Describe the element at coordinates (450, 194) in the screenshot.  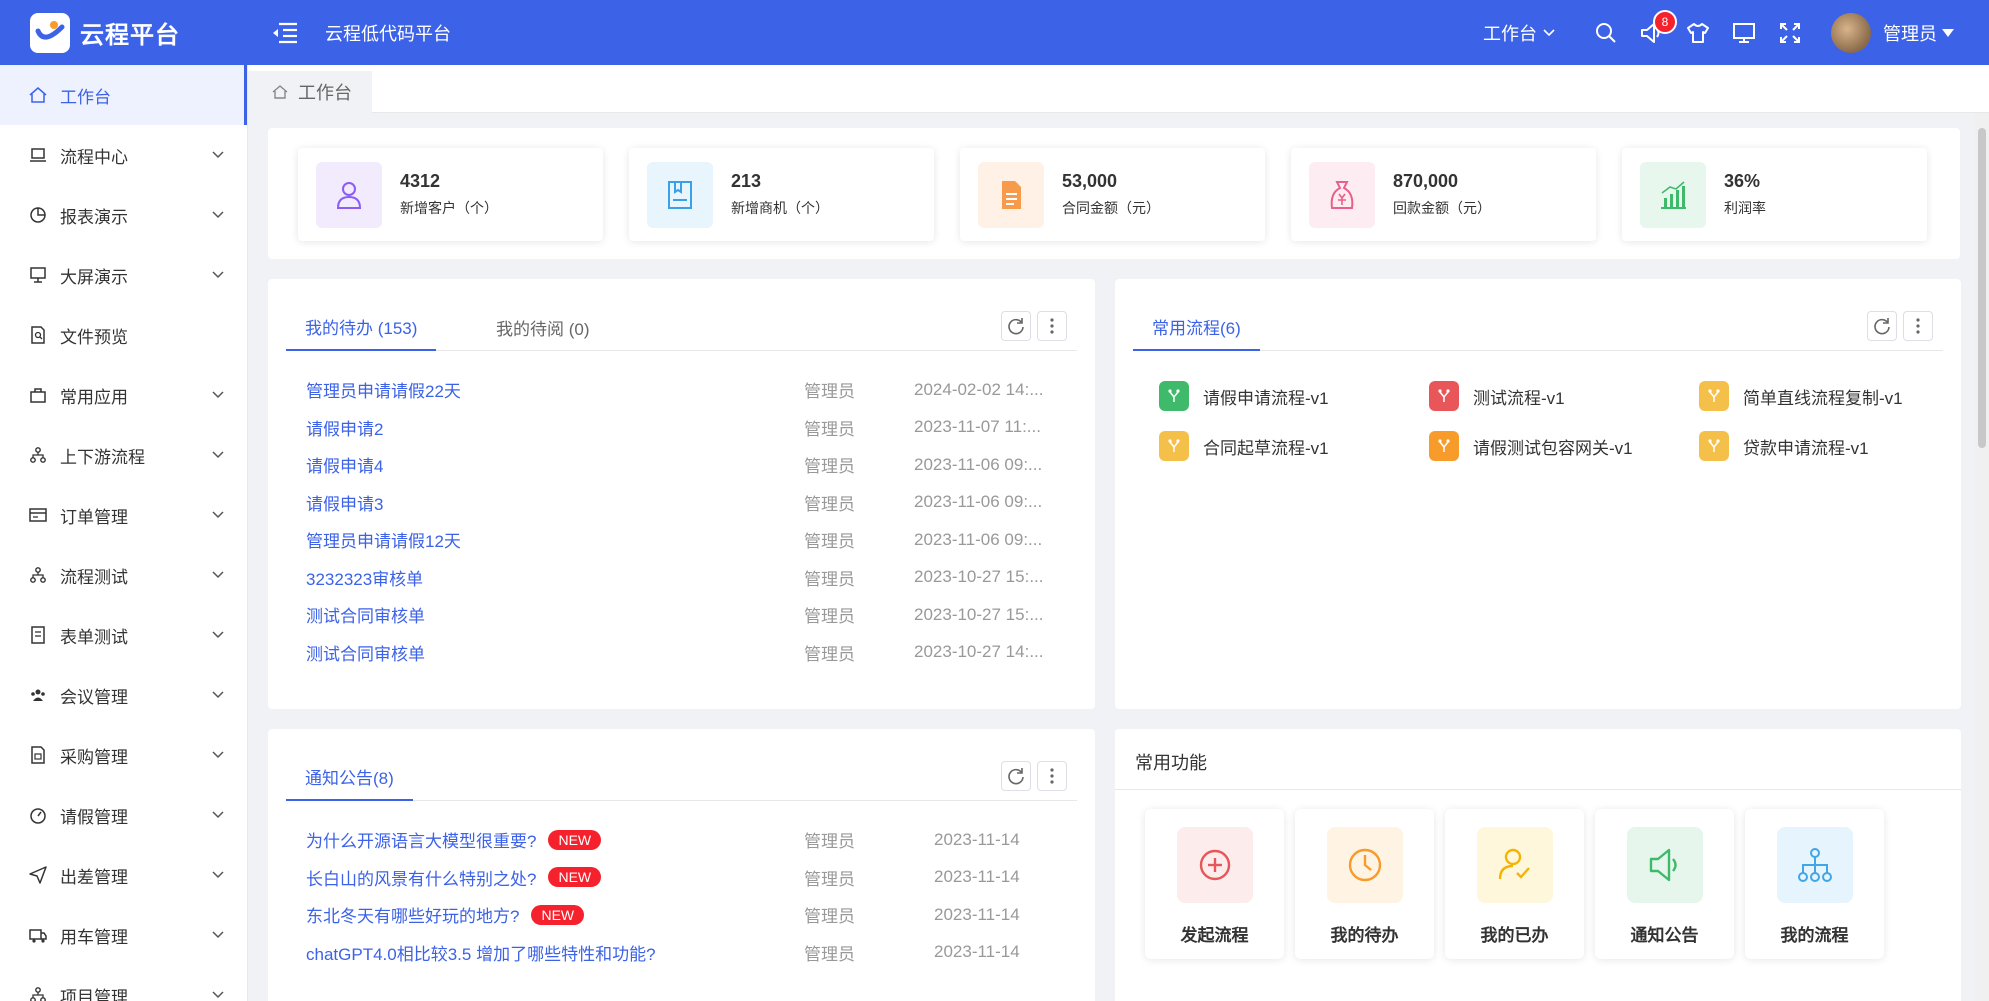
I see `stat-card: 4312 新增客户（个）` at that location.